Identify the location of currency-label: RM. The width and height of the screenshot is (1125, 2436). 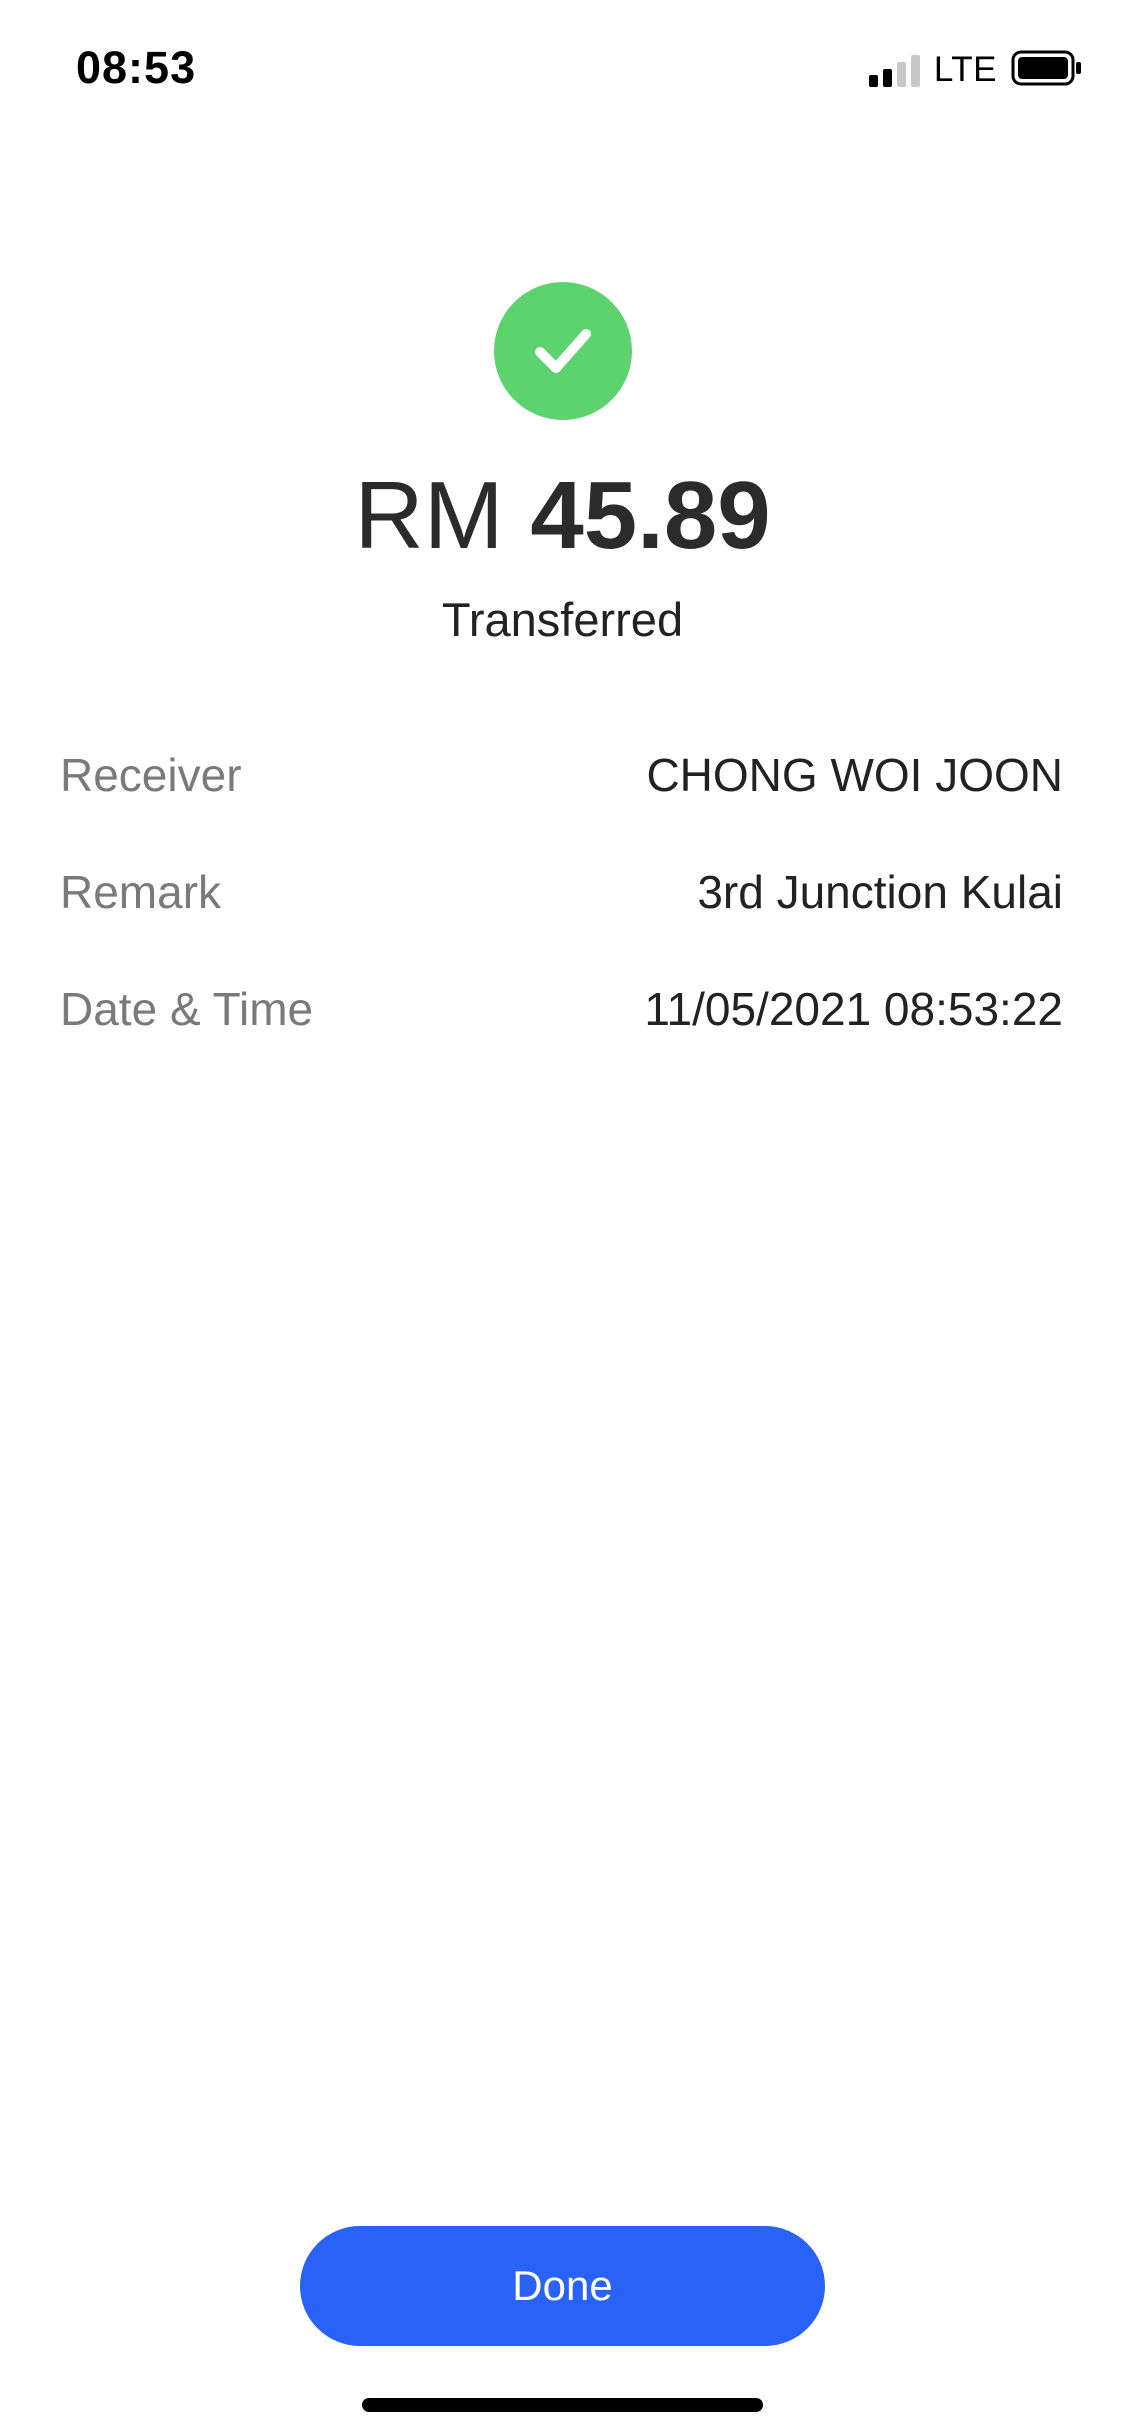
(429, 515).